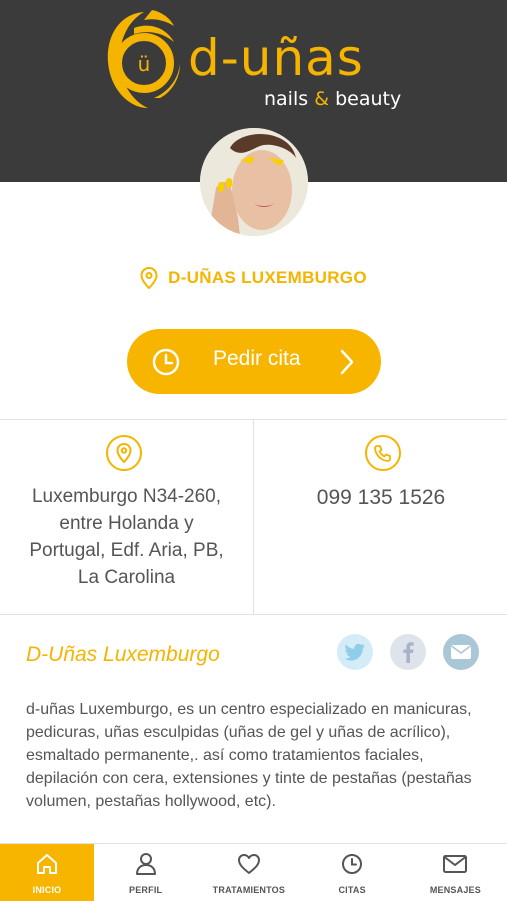 The width and height of the screenshot is (507, 901). I want to click on twitter-share-button, so click(355, 652).